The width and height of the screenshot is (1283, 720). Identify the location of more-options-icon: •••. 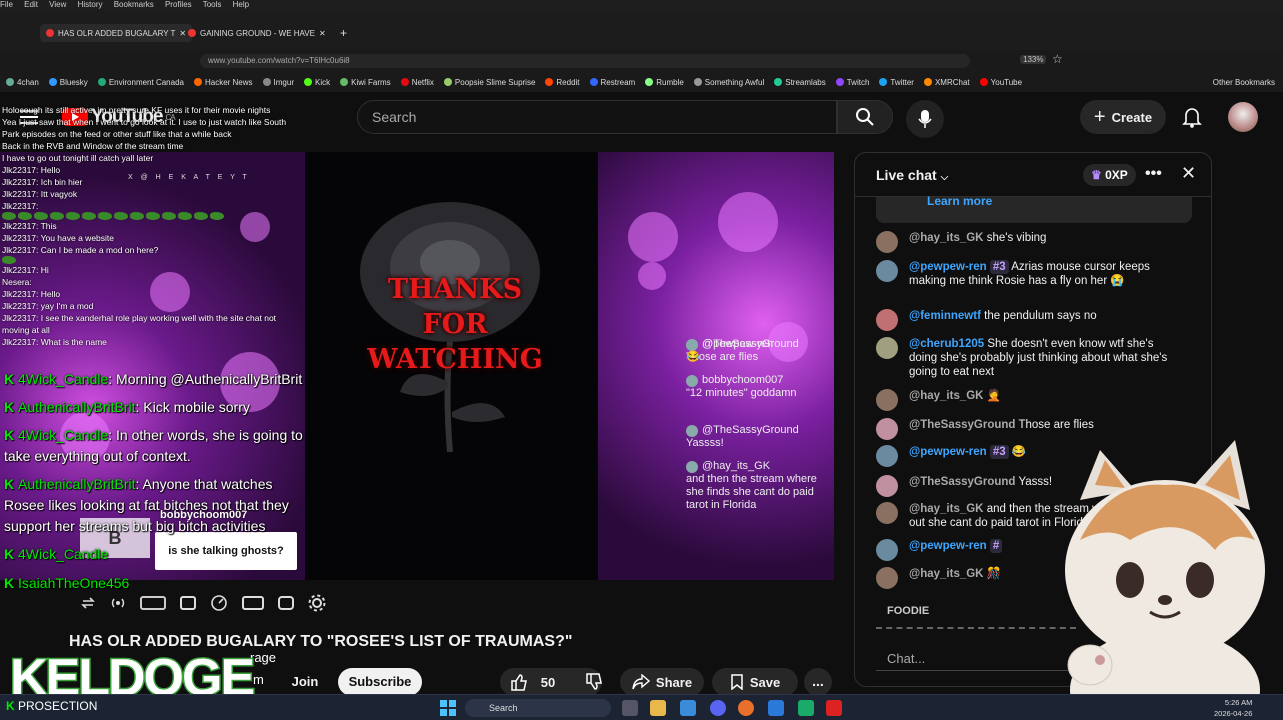
(1153, 174).